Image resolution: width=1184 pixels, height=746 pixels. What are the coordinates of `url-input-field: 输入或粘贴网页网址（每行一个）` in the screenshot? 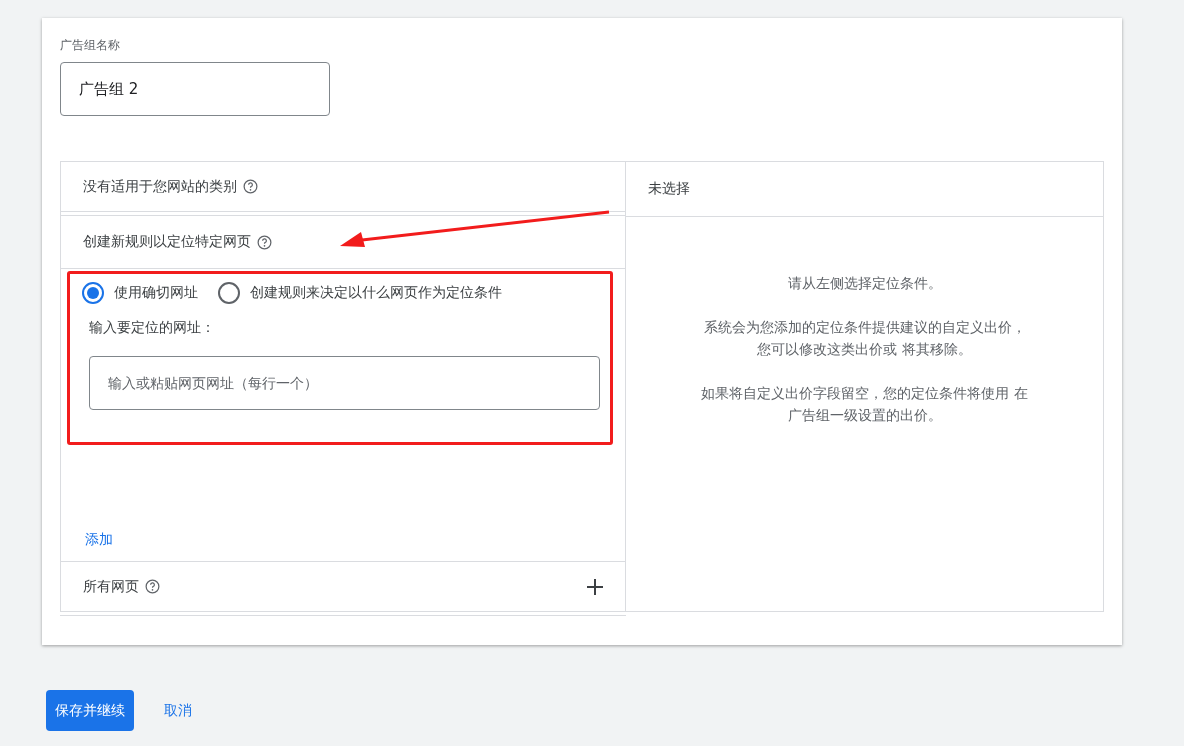 It's located at (344, 383).